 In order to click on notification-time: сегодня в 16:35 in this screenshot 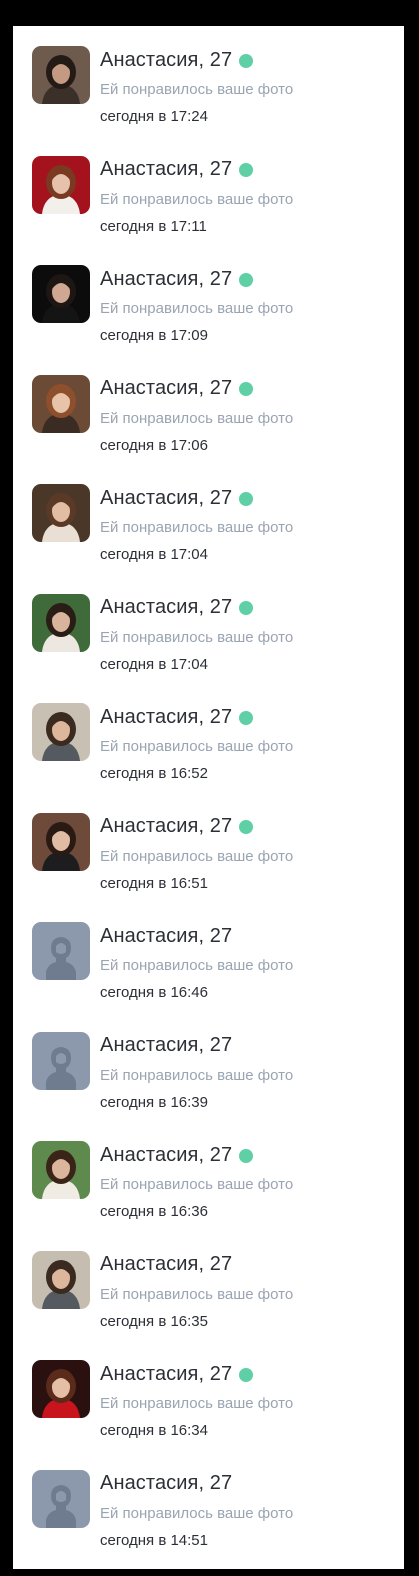, I will do `click(154, 1321)`.